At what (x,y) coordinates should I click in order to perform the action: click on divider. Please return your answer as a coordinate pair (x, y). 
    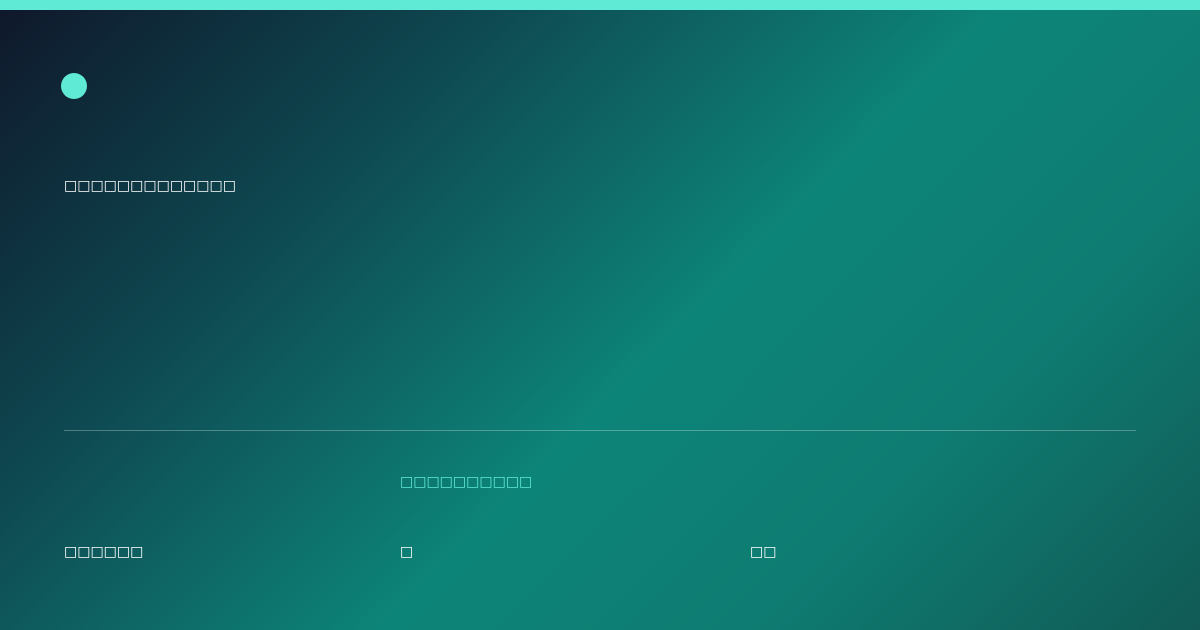
    Looking at the image, I should click on (600, 430).